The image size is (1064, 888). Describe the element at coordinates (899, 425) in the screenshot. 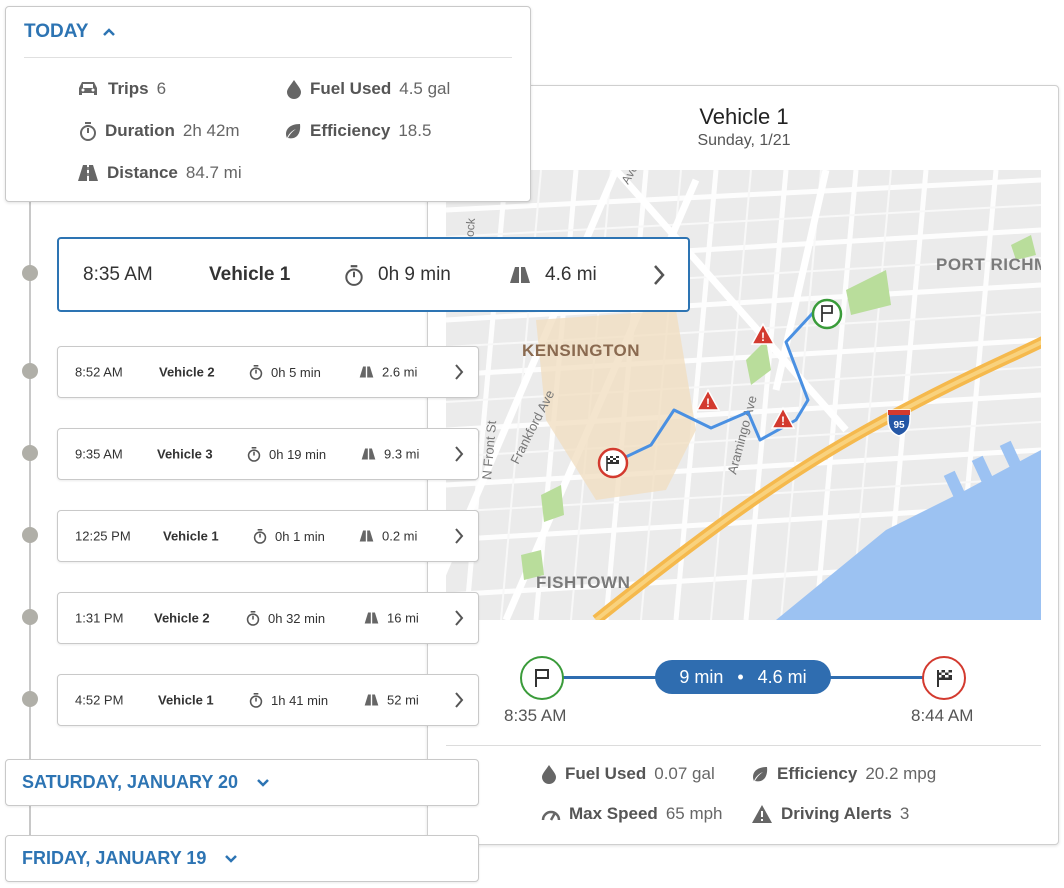

I see `map-shield-label: 95` at that location.